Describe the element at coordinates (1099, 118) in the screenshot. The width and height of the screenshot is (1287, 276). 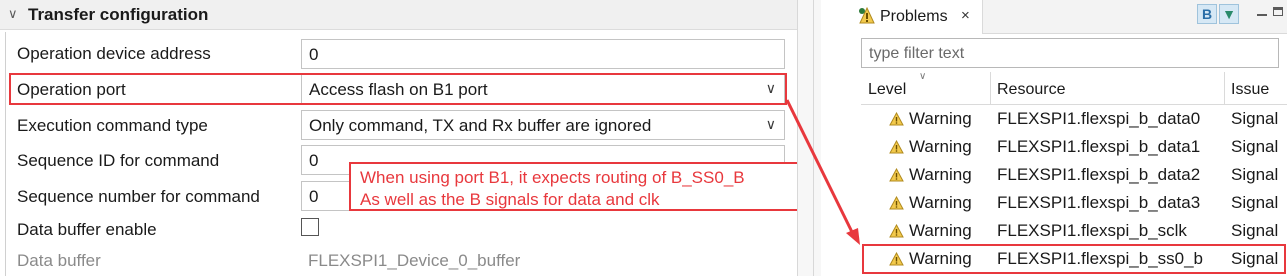
I see `cell-resource: FLEXSPI1.flexspi_b_data0` at that location.